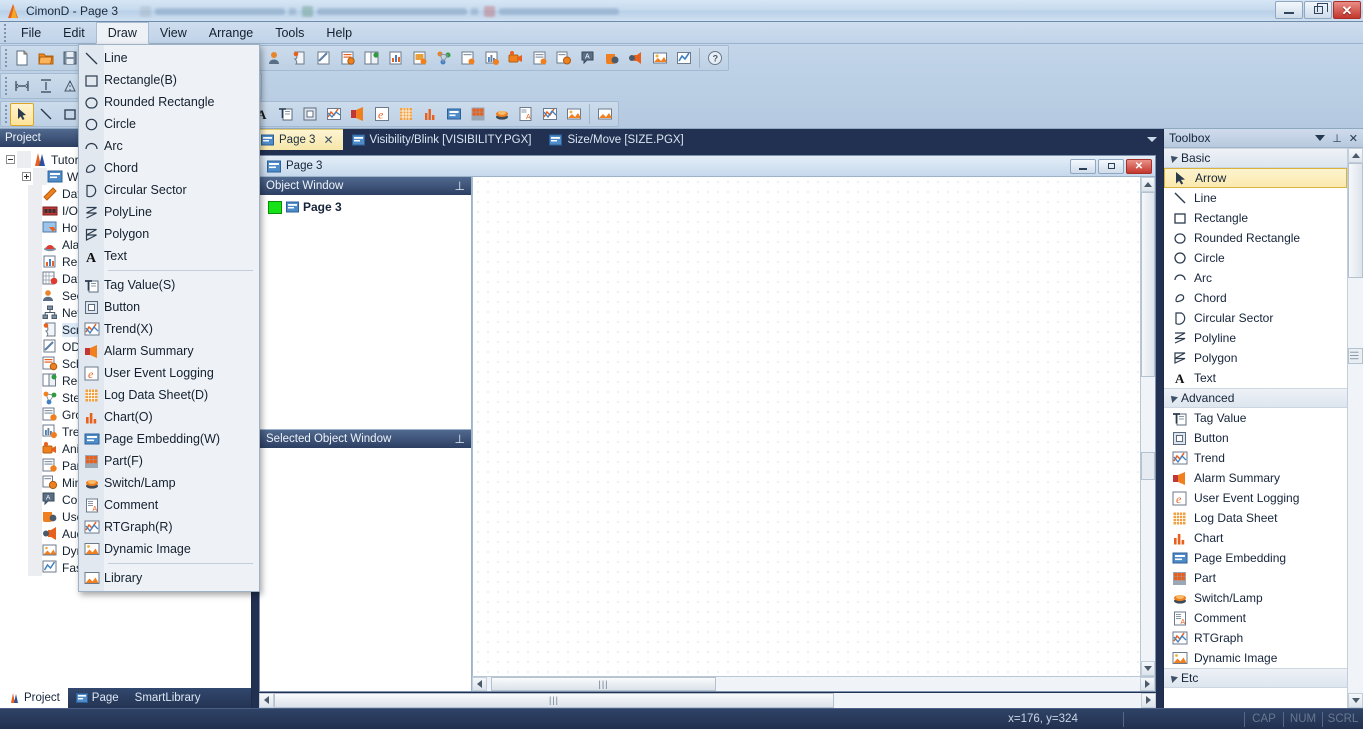 The height and width of the screenshot is (729, 1363). What do you see at coordinates (516, 58) in the screenshot?
I see `animation-icon` at bounding box center [516, 58].